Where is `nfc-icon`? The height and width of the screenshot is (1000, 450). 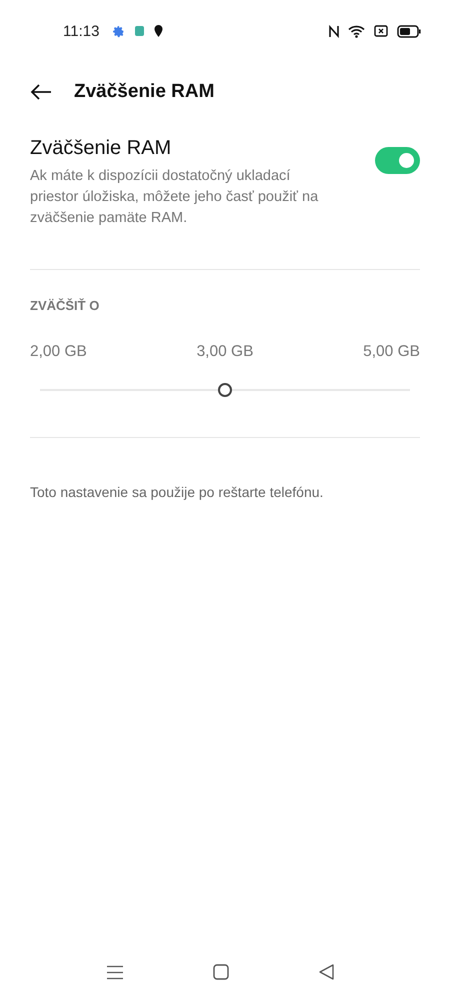 nfc-icon is located at coordinates (334, 31).